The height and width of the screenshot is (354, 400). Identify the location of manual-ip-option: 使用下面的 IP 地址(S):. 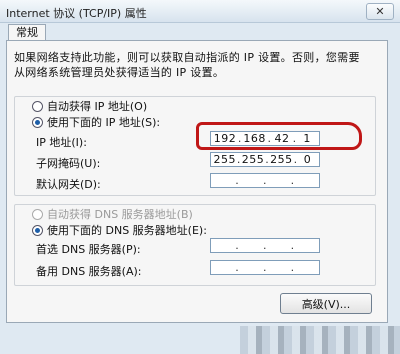
(96, 122).